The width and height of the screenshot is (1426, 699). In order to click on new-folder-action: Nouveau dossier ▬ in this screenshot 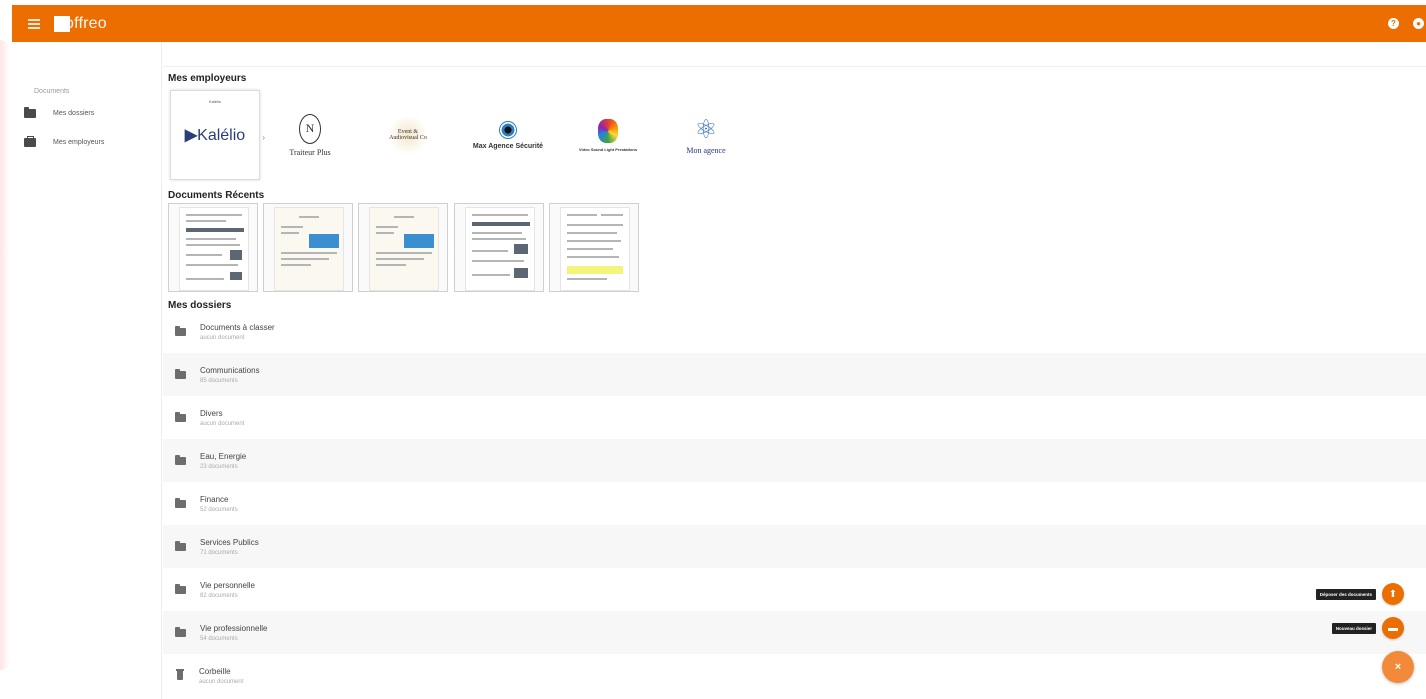, I will do `click(1367, 628)`.